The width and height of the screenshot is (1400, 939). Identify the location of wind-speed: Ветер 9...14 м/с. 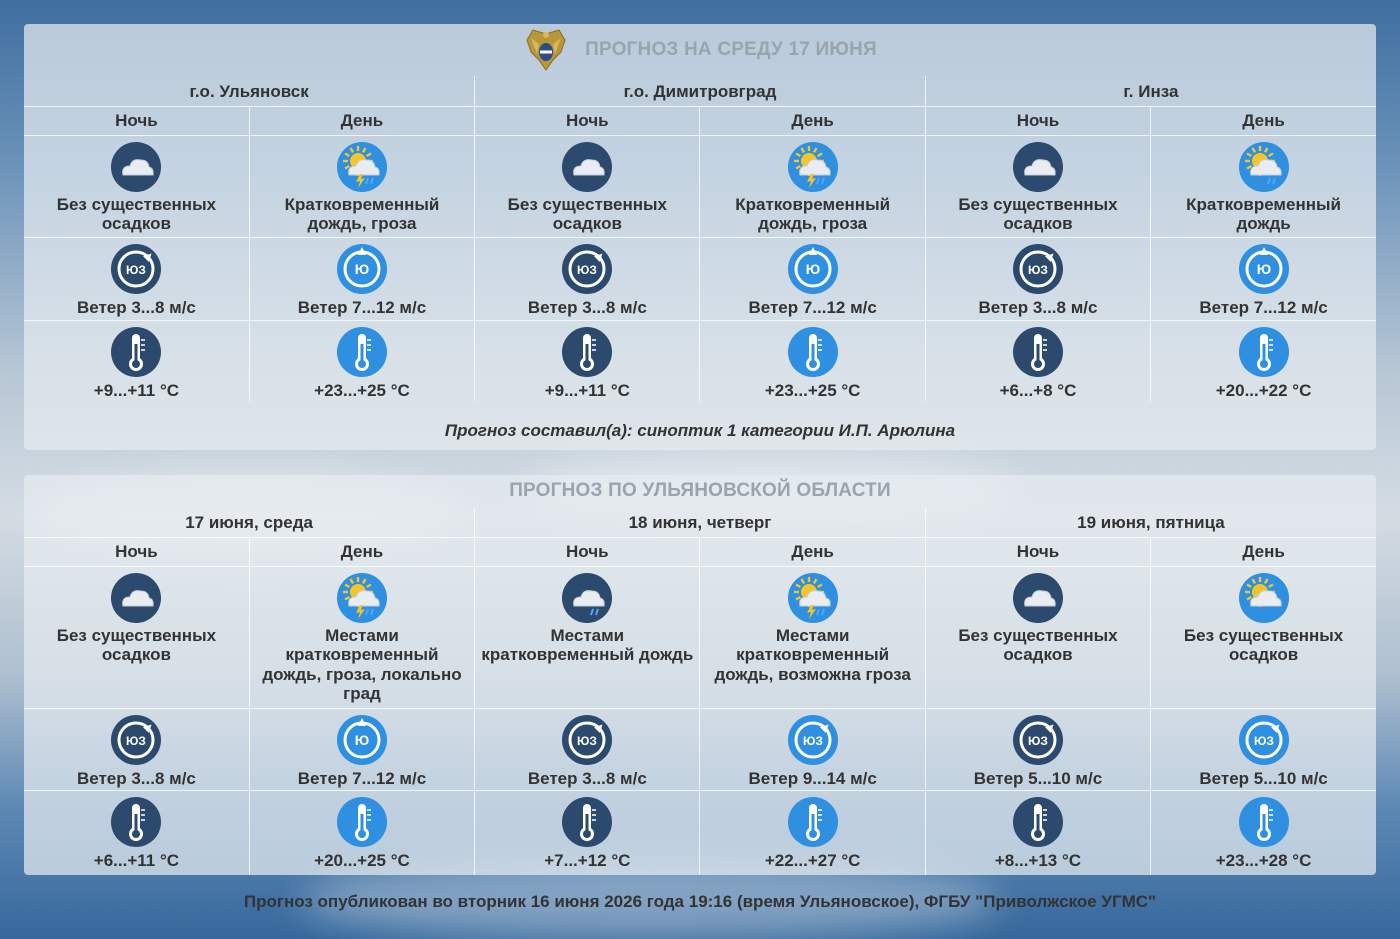
(812, 778).